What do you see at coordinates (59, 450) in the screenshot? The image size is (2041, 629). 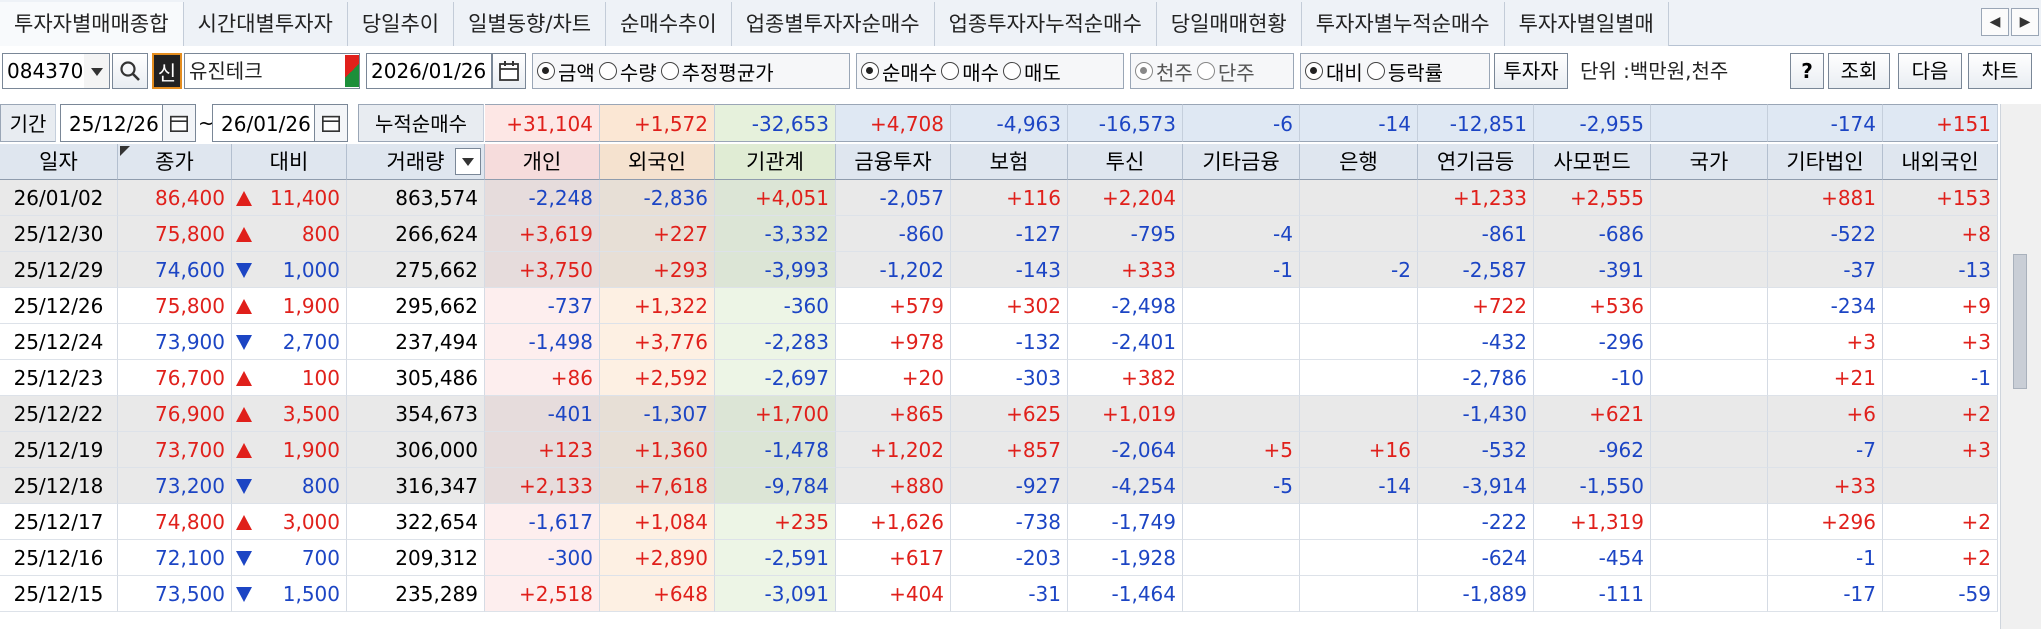 I see `date-cell: 25/12/19` at bounding box center [59, 450].